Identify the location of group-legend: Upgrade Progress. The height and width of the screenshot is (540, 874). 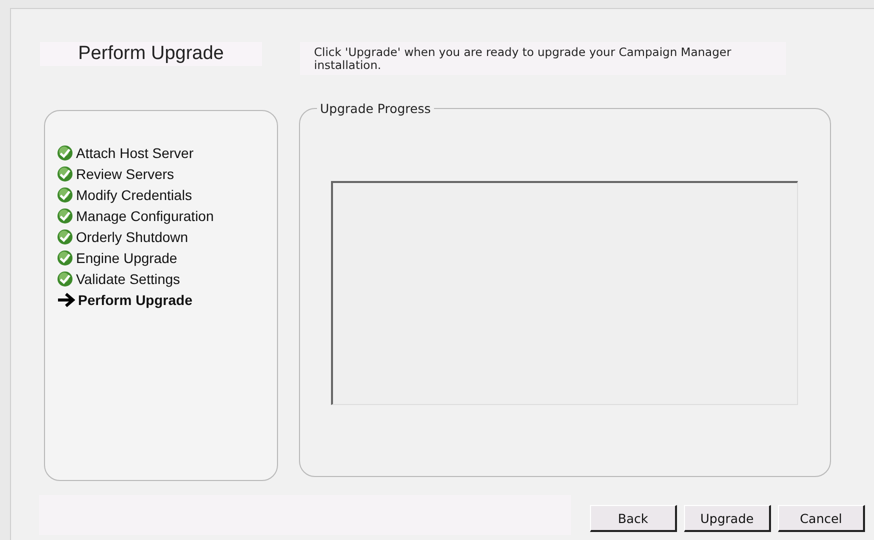
(375, 108).